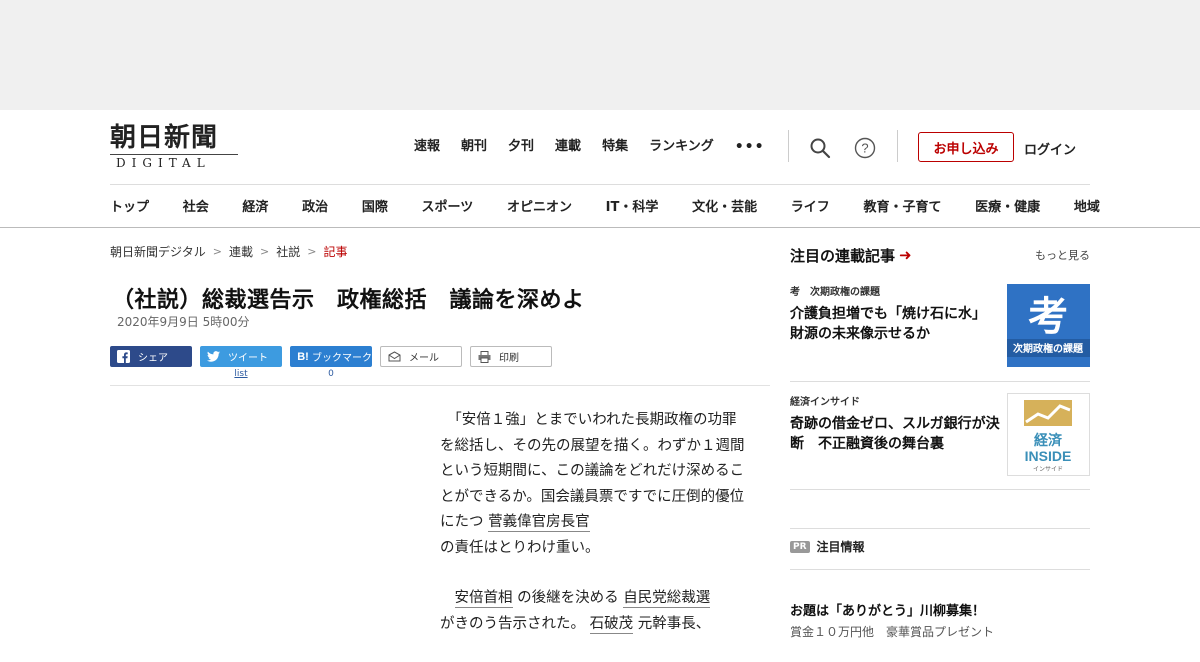  Describe the element at coordinates (248, 358) in the screenshot. I see `twitter-share-label: ツイート` at that location.